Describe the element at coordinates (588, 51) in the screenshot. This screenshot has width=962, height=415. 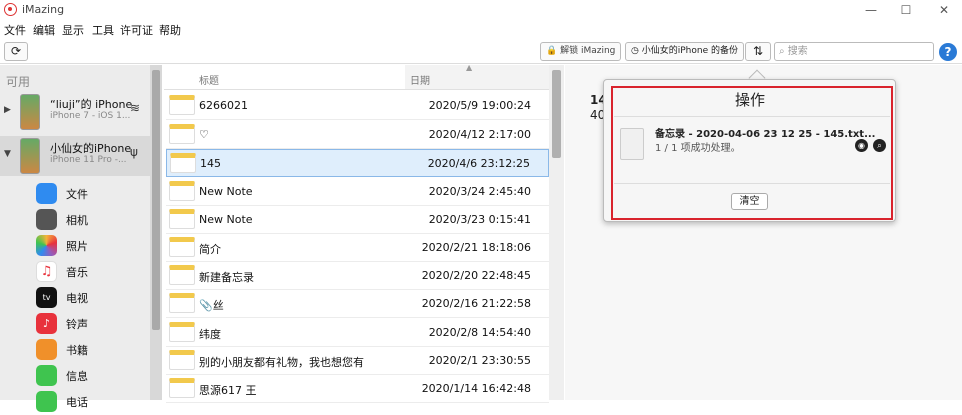
I see `unlock-label: 解锁 iMazing` at that location.